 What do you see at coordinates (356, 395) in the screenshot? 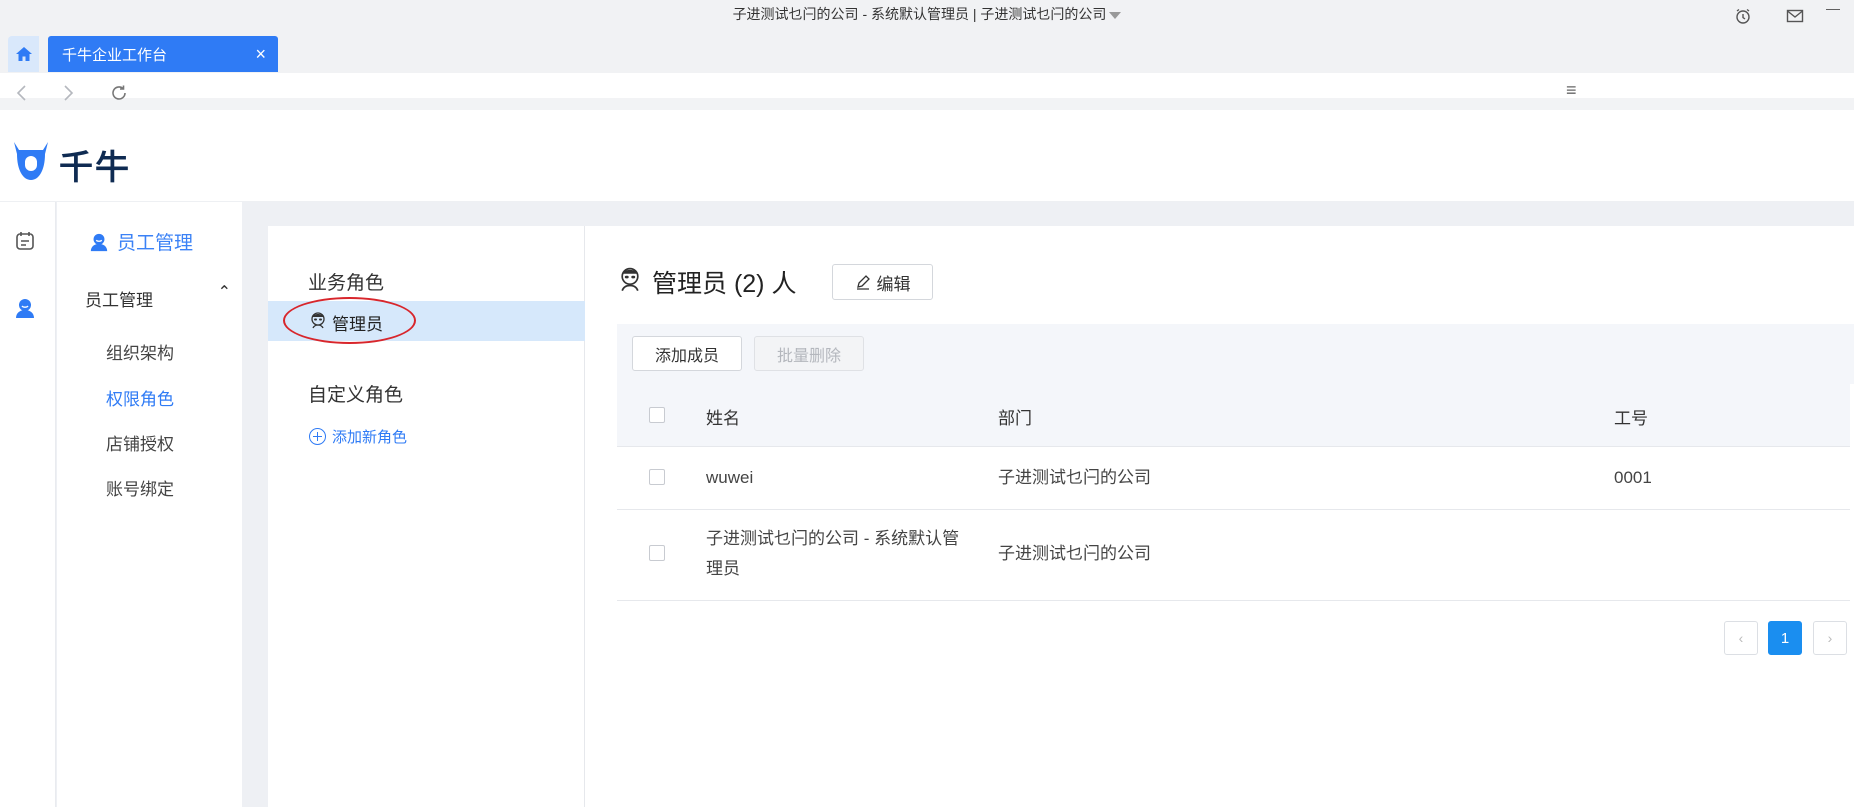
I see `custom-roles-heading: 自定义角色` at bounding box center [356, 395].